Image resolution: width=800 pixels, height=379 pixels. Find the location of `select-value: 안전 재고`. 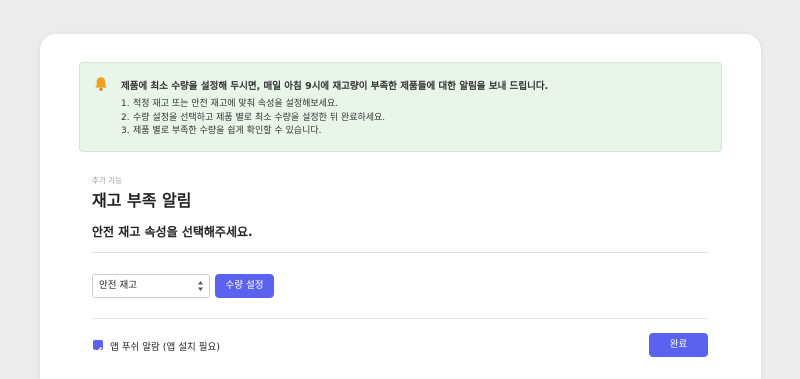

select-value: 안전 재고 is located at coordinates (118, 285).